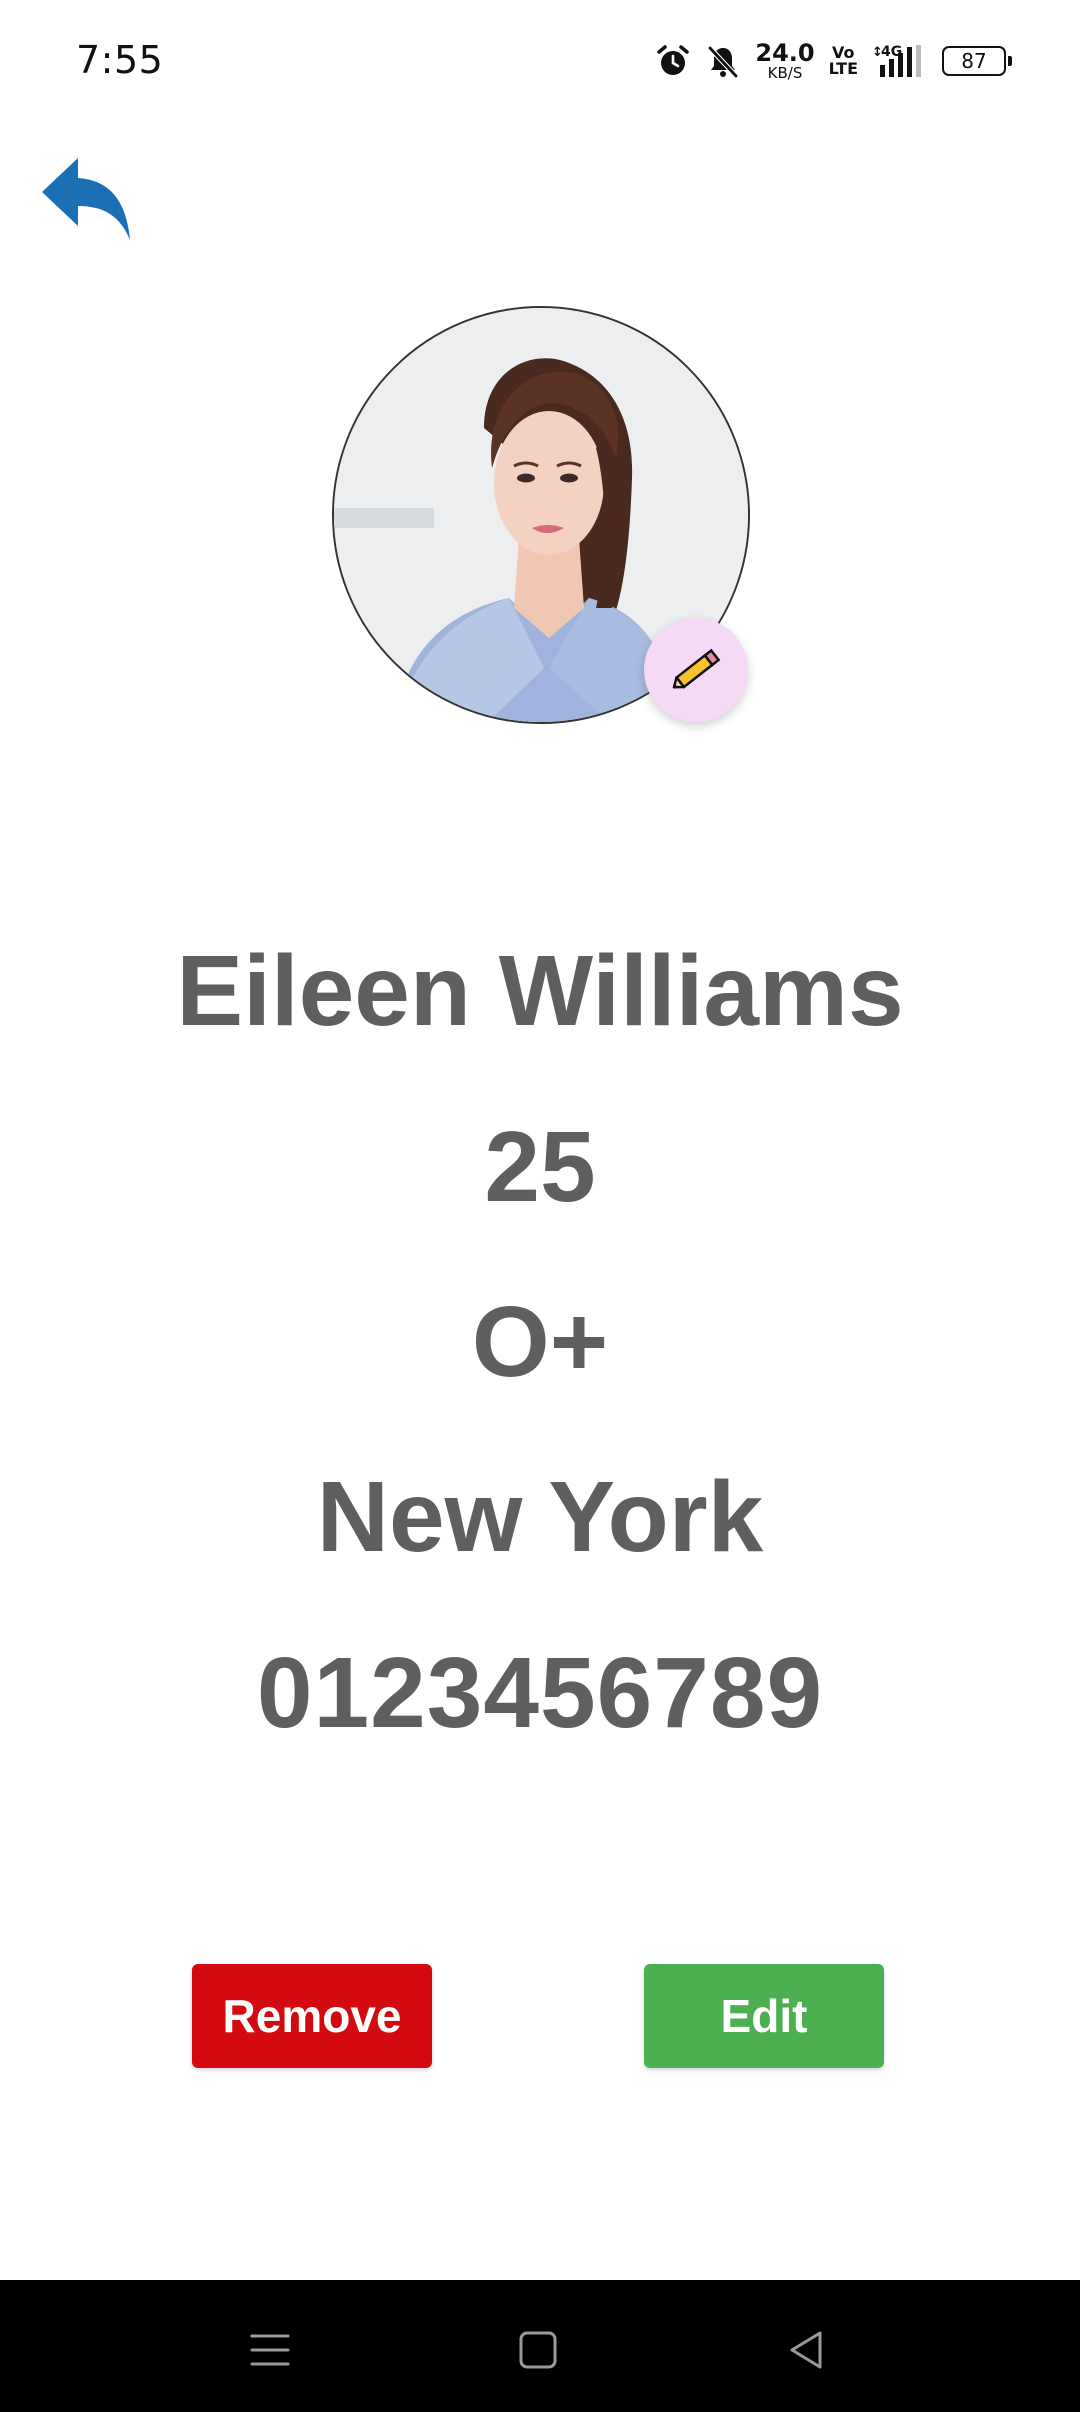  Describe the element at coordinates (974, 61) in the screenshot. I see `battery-level: 87` at that location.